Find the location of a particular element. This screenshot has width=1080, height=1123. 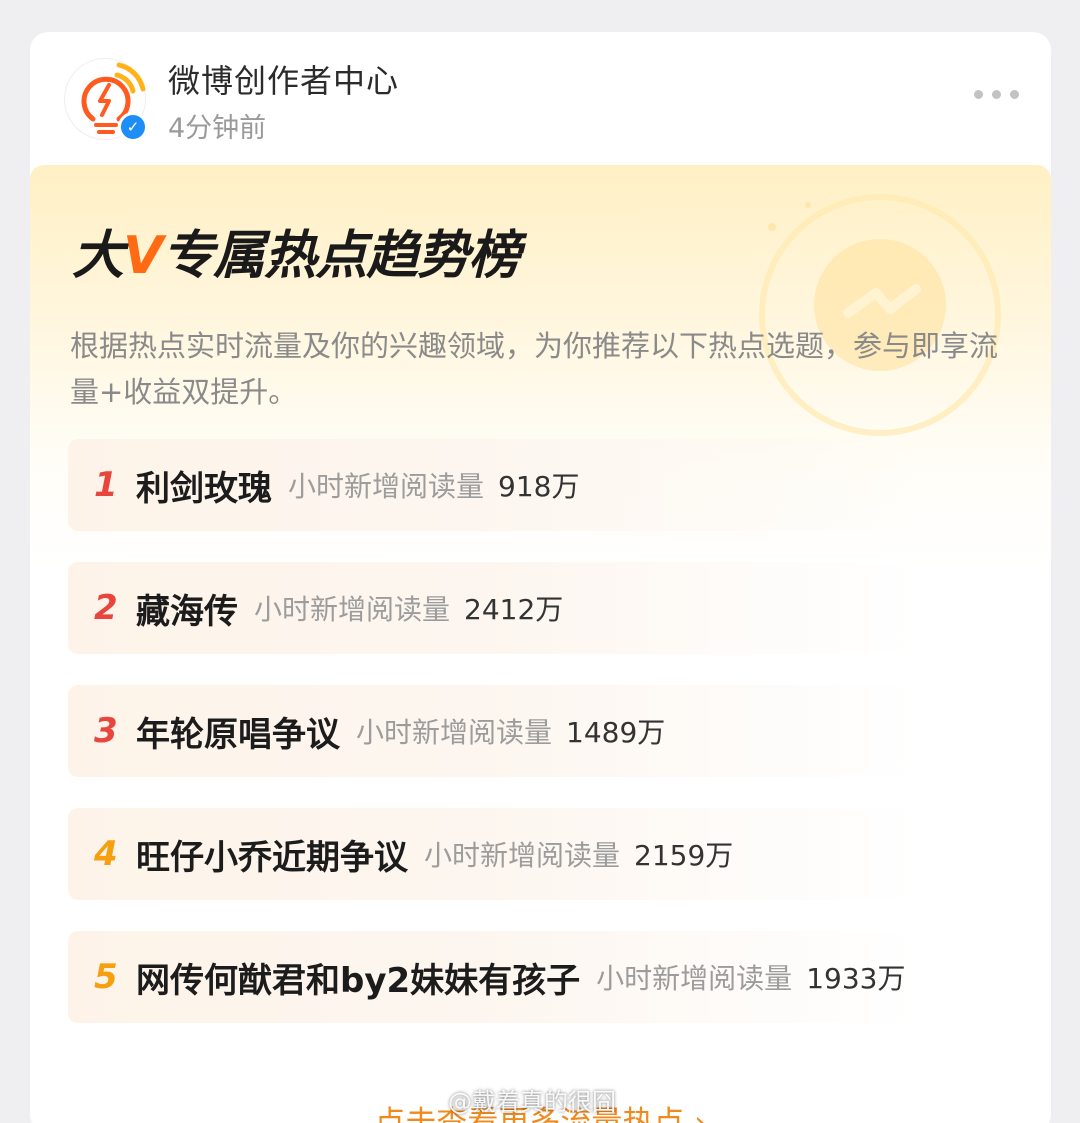

trend-item: 1 利剑玫瑰 小时新增阅读量 918万 is located at coordinates (493, 485).